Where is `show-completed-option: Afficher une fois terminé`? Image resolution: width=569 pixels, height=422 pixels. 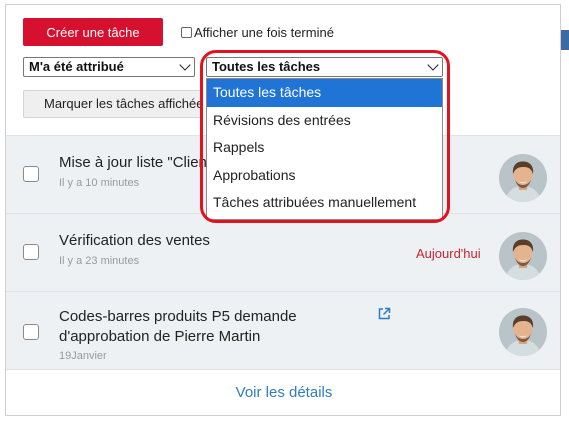 show-completed-option: Afficher une fois terminé is located at coordinates (257, 32).